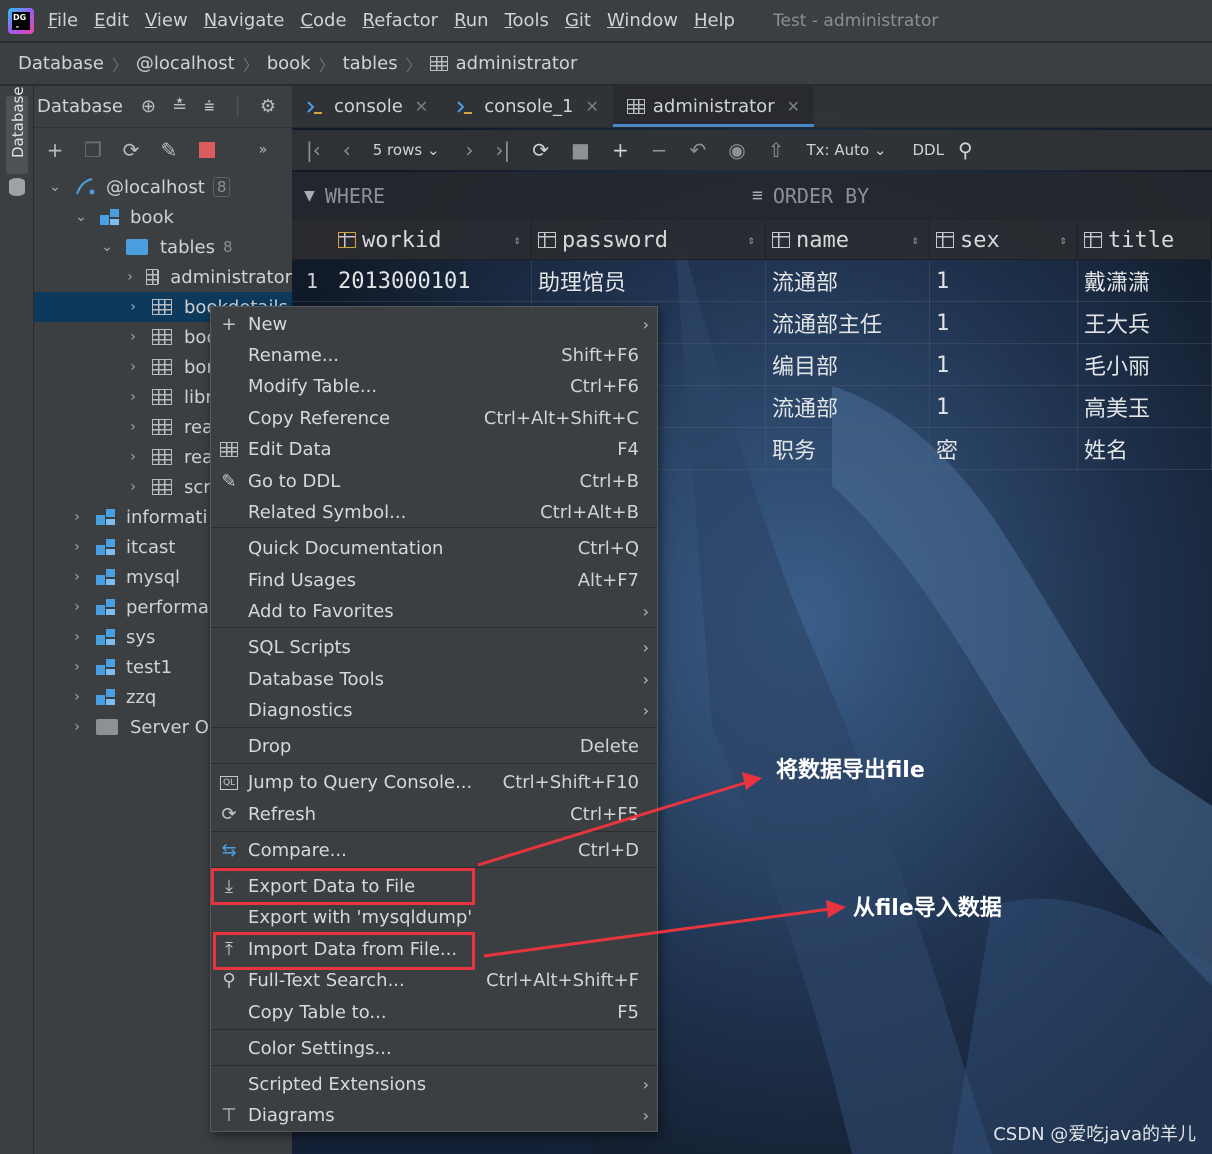 The height and width of the screenshot is (1154, 1212). Describe the element at coordinates (185, 63) in the screenshot. I see `breadcrumb-localhost: @localhost` at that location.